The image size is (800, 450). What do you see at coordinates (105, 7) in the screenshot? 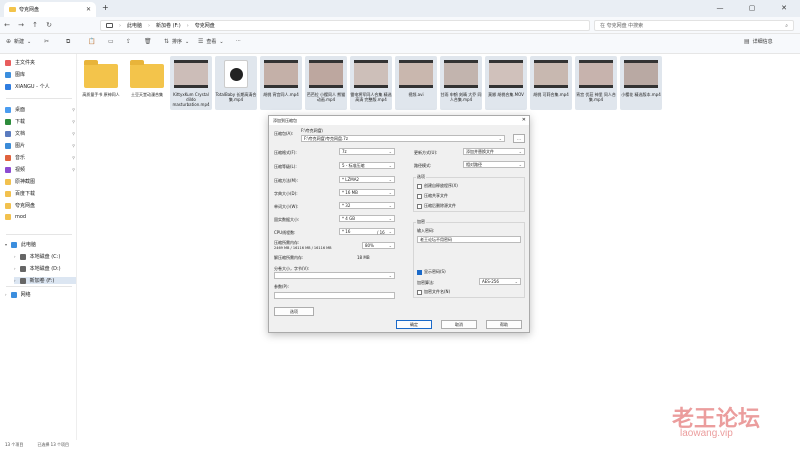
I see `new-tab-button: +` at bounding box center [105, 7].